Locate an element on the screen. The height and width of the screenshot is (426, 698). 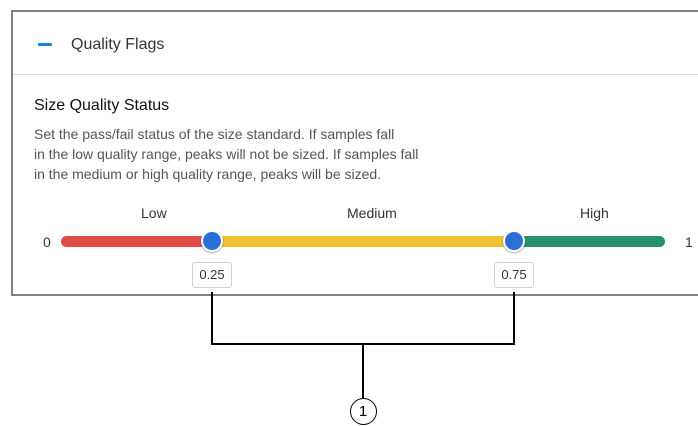
callout-number: 1 is located at coordinates (363, 411).